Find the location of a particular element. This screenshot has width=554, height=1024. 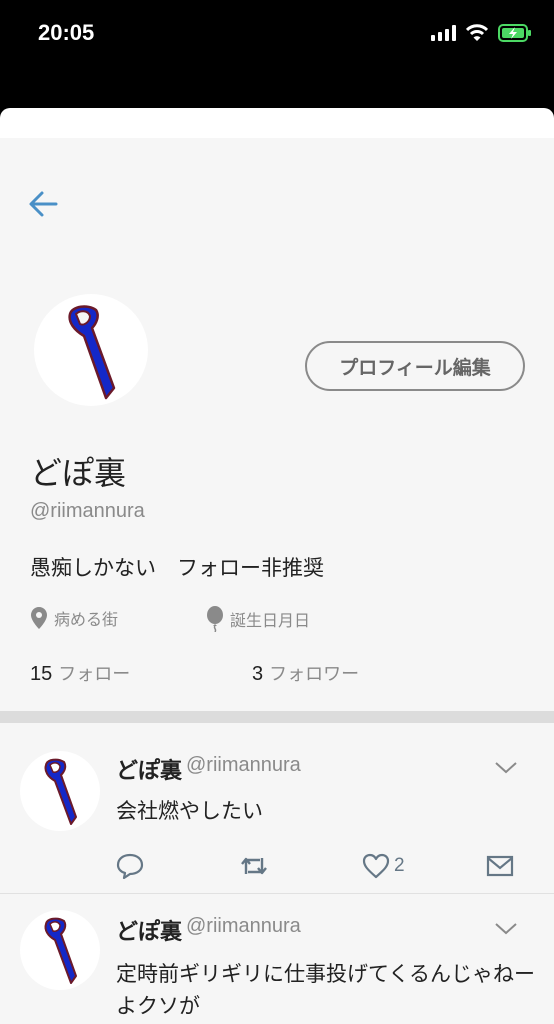

profile-avatar is located at coordinates (91, 350).